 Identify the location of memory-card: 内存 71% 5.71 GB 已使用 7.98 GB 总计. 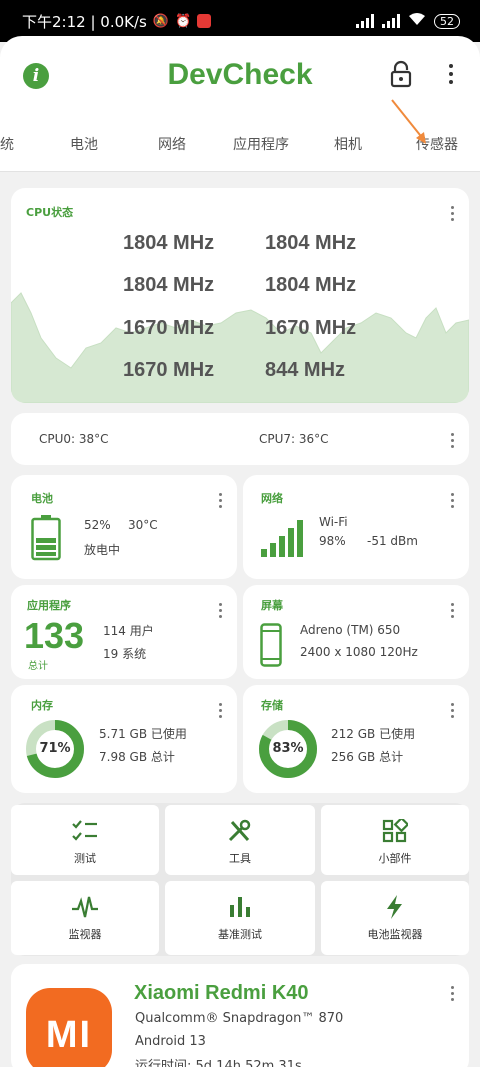
(124, 739).